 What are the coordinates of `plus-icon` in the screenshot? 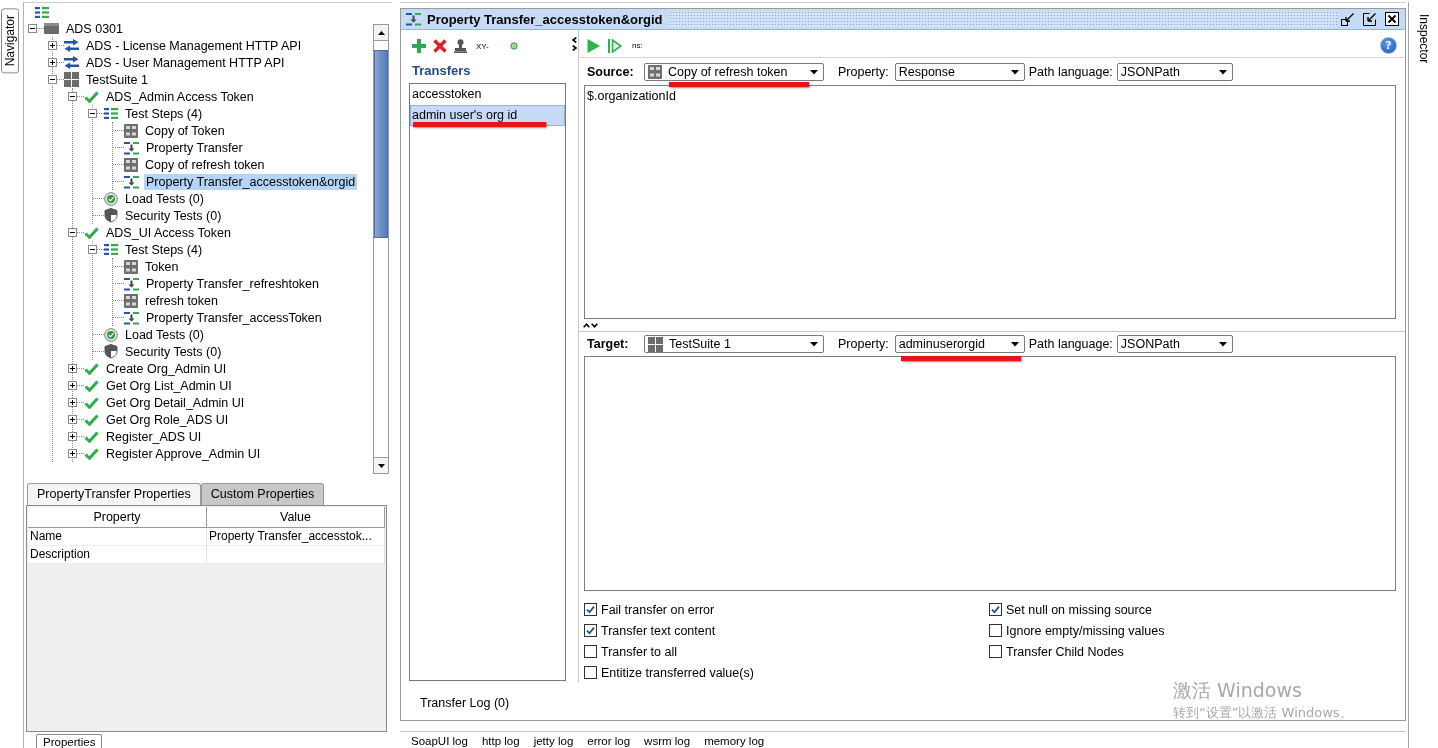 It's located at (419, 46).